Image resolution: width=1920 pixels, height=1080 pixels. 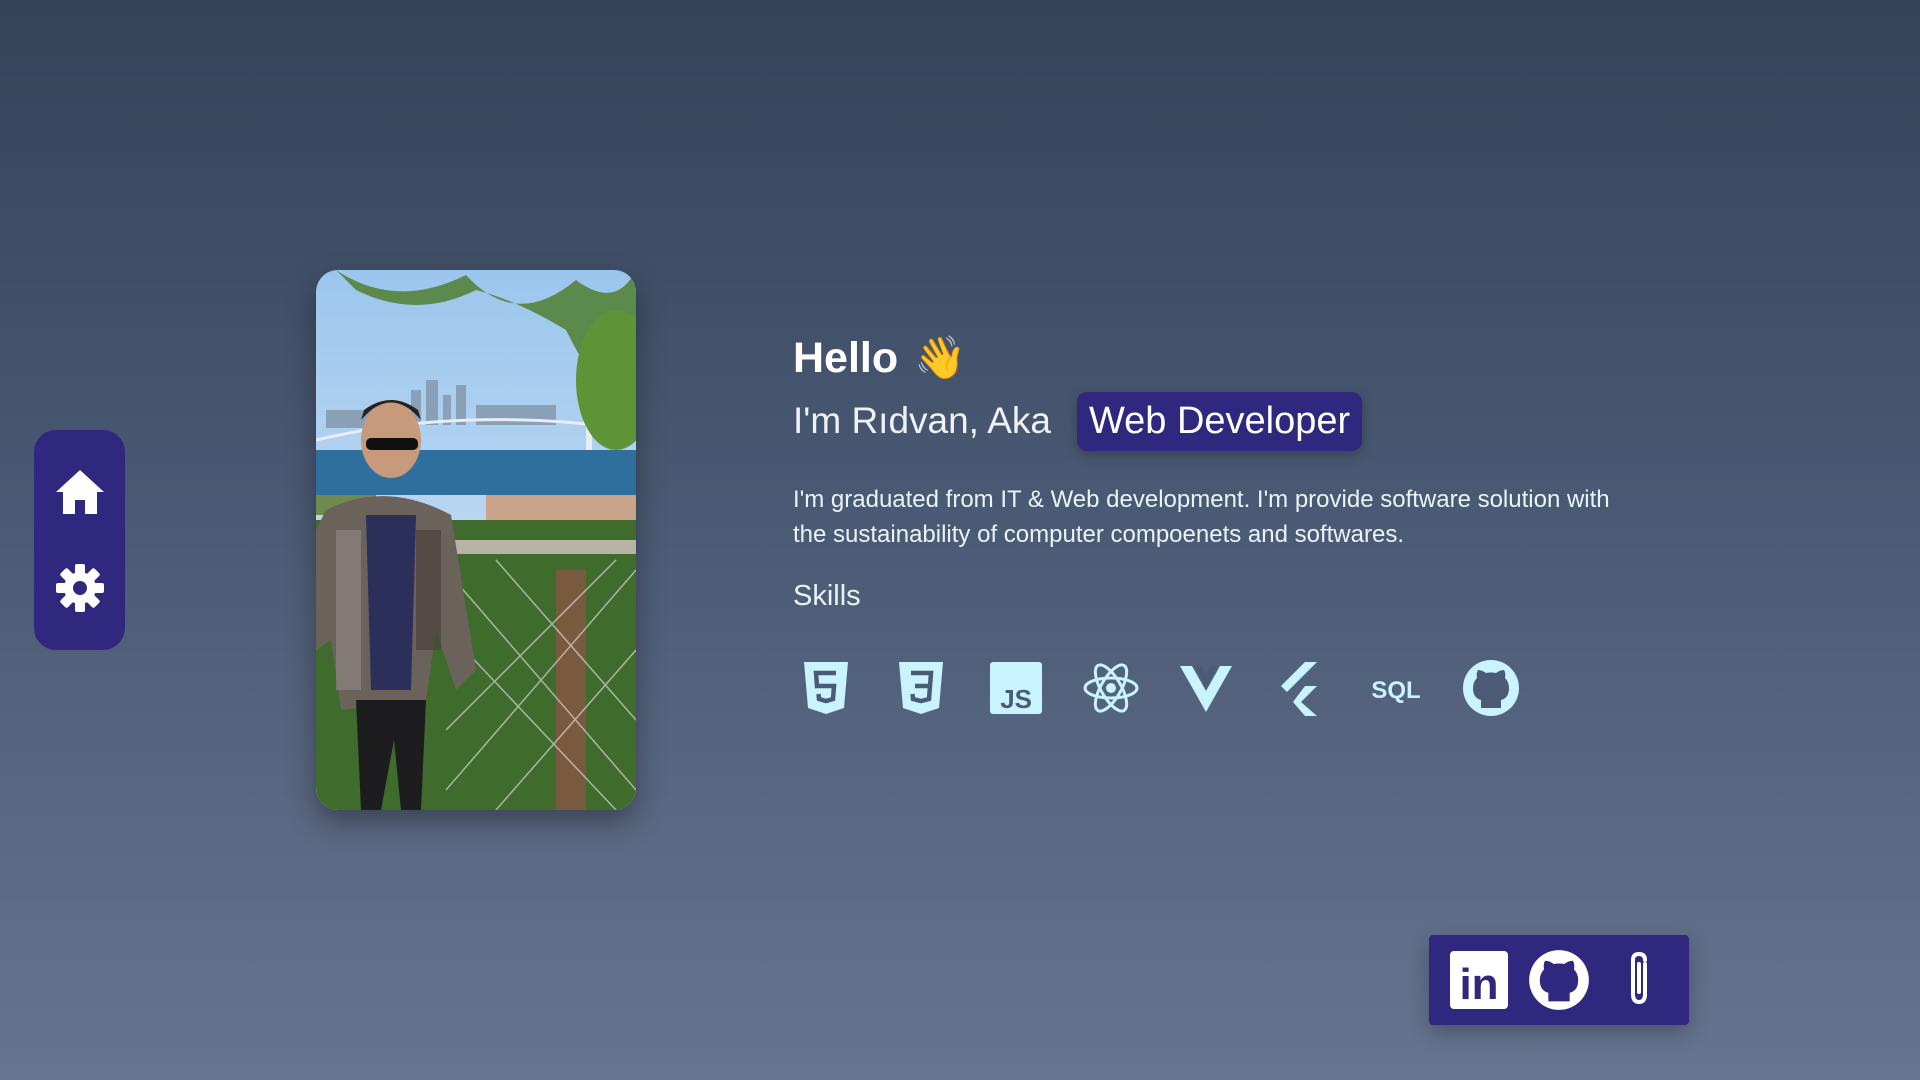 I want to click on css3-icon, so click(x=920, y=687).